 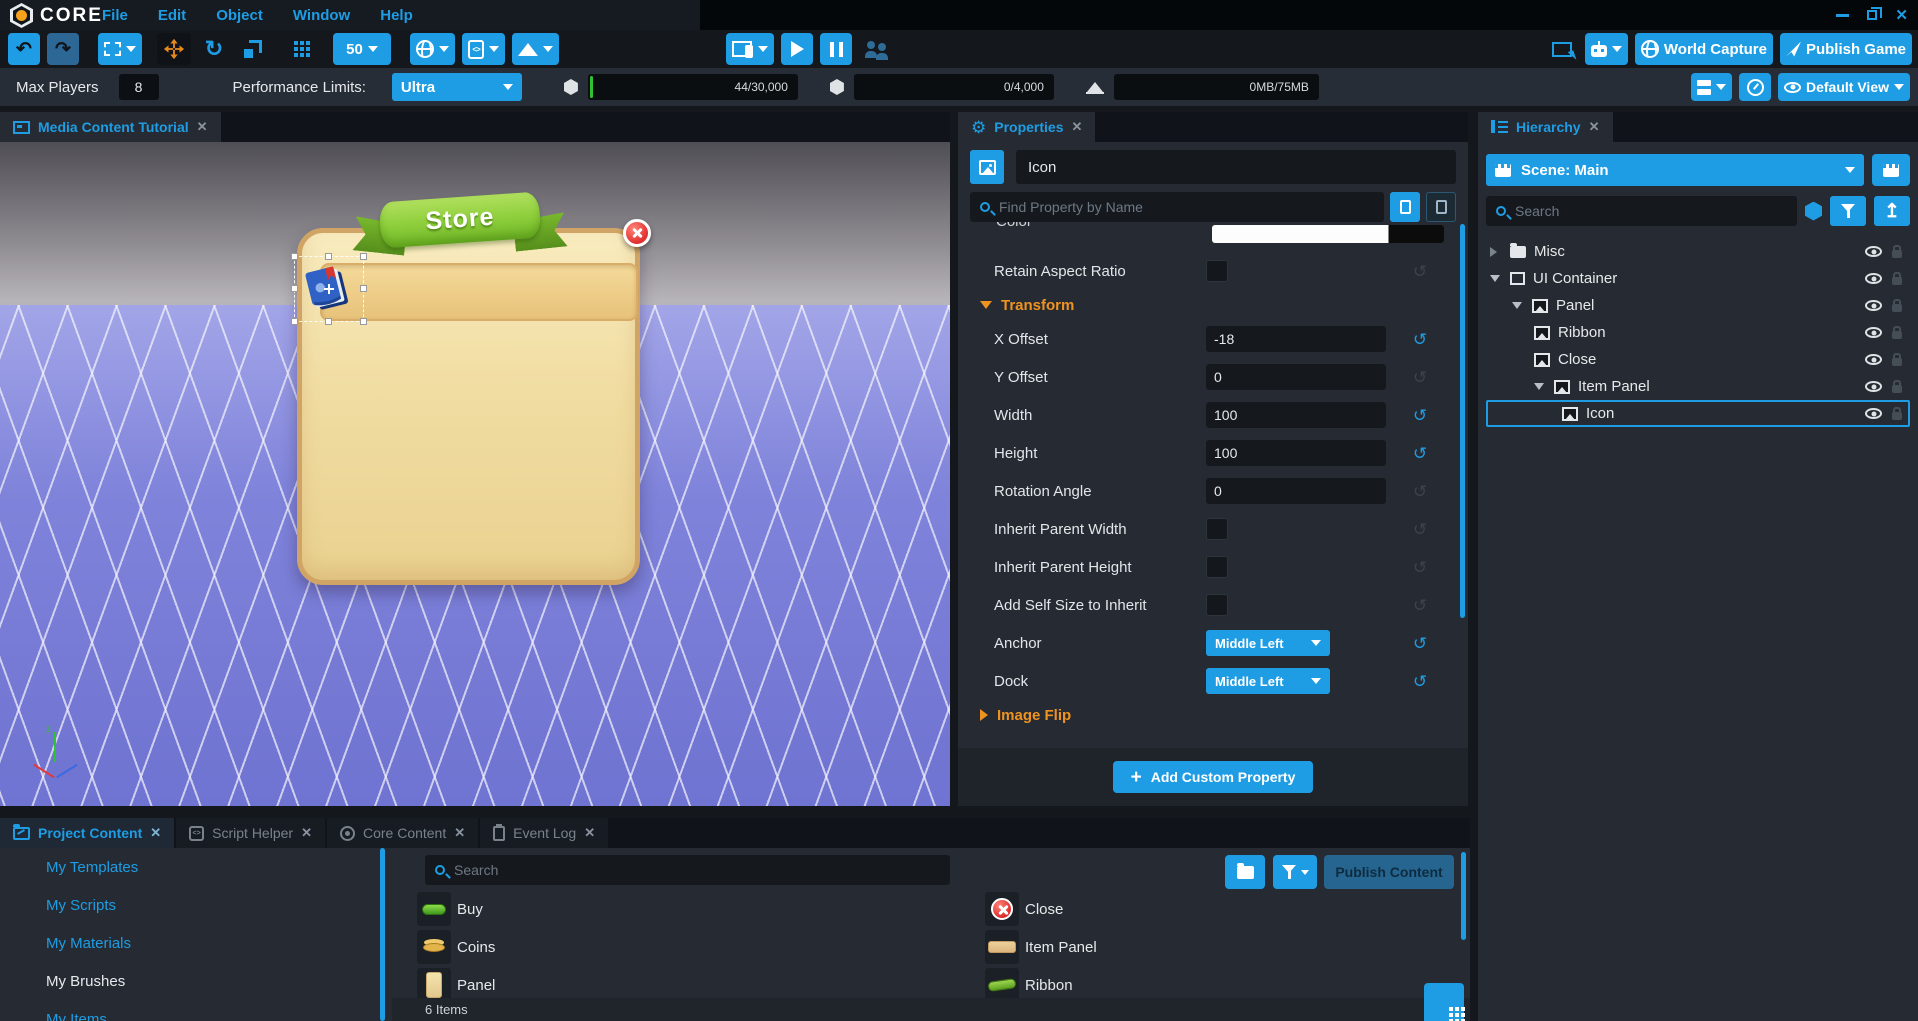 What do you see at coordinates (1848, 211) in the screenshot?
I see `hierarchy-filter-button` at bounding box center [1848, 211].